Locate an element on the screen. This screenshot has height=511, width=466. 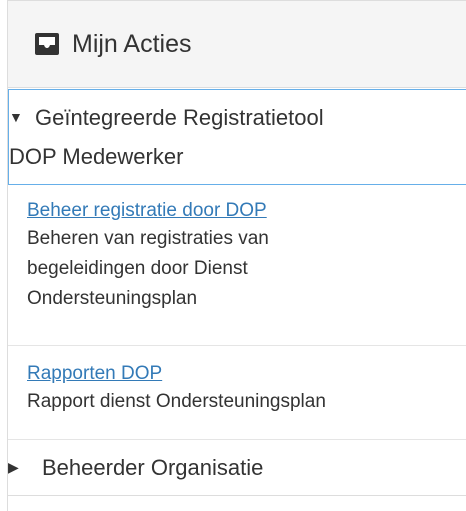
group-header-beheerder-organisatie: ▶ Beheerder Organisatie is located at coordinates (237, 468).